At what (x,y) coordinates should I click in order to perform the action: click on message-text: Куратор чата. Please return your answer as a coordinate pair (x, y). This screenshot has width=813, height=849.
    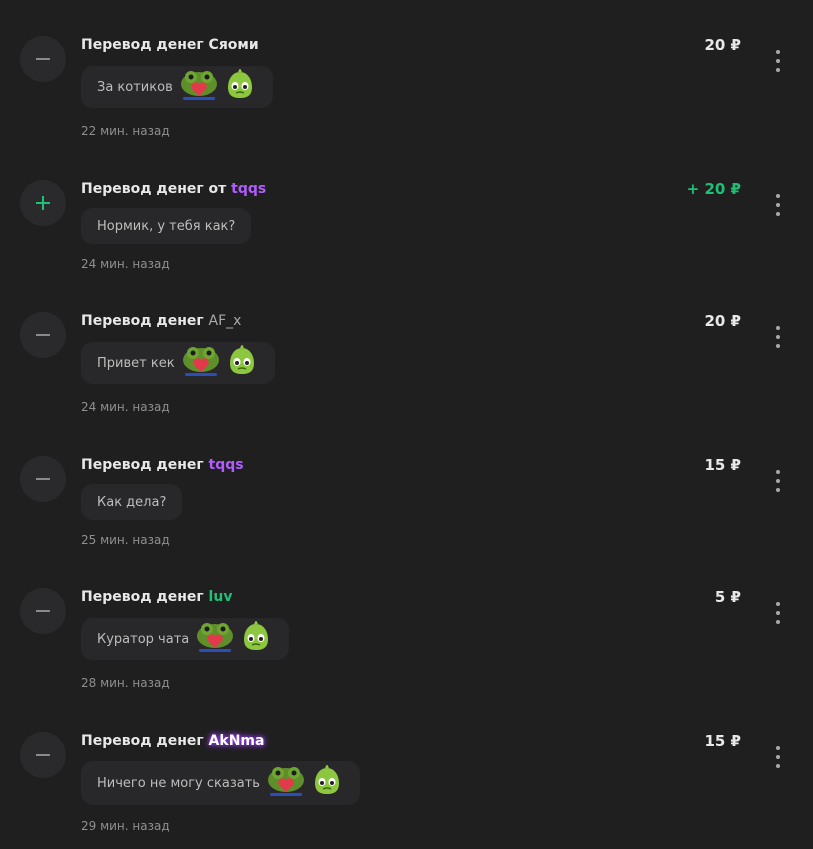
    Looking at the image, I should click on (143, 639).